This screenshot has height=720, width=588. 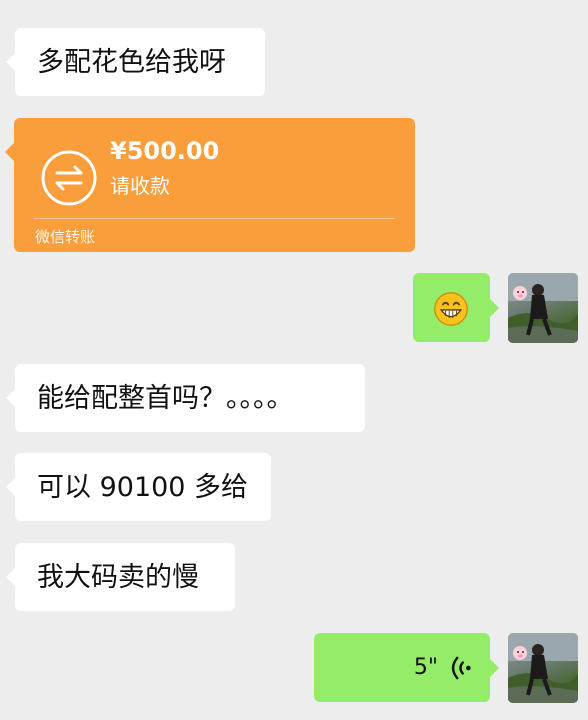 I want to click on incoming-message-bubble: 能给配整首吗？。。。。, so click(x=185, y=398).